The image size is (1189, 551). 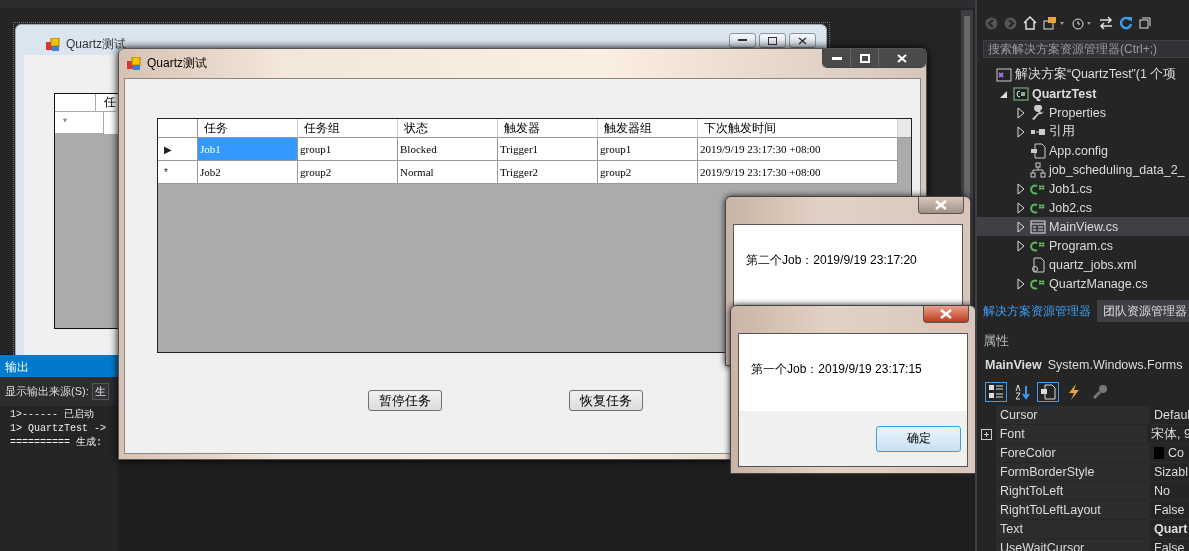 What do you see at coordinates (918, 438) in the screenshot?
I see `ok-button: 确定` at bounding box center [918, 438].